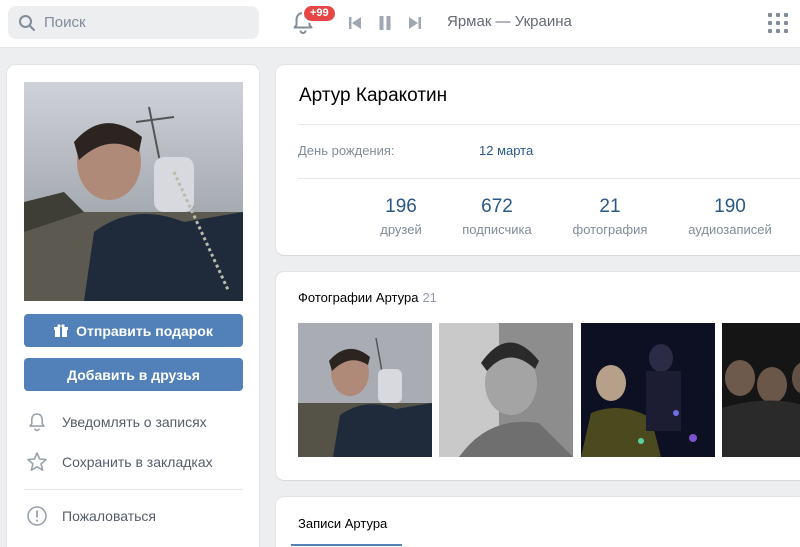  What do you see at coordinates (538, 522) in the screenshot?
I see `wall-card: Записи Артура` at bounding box center [538, 522].